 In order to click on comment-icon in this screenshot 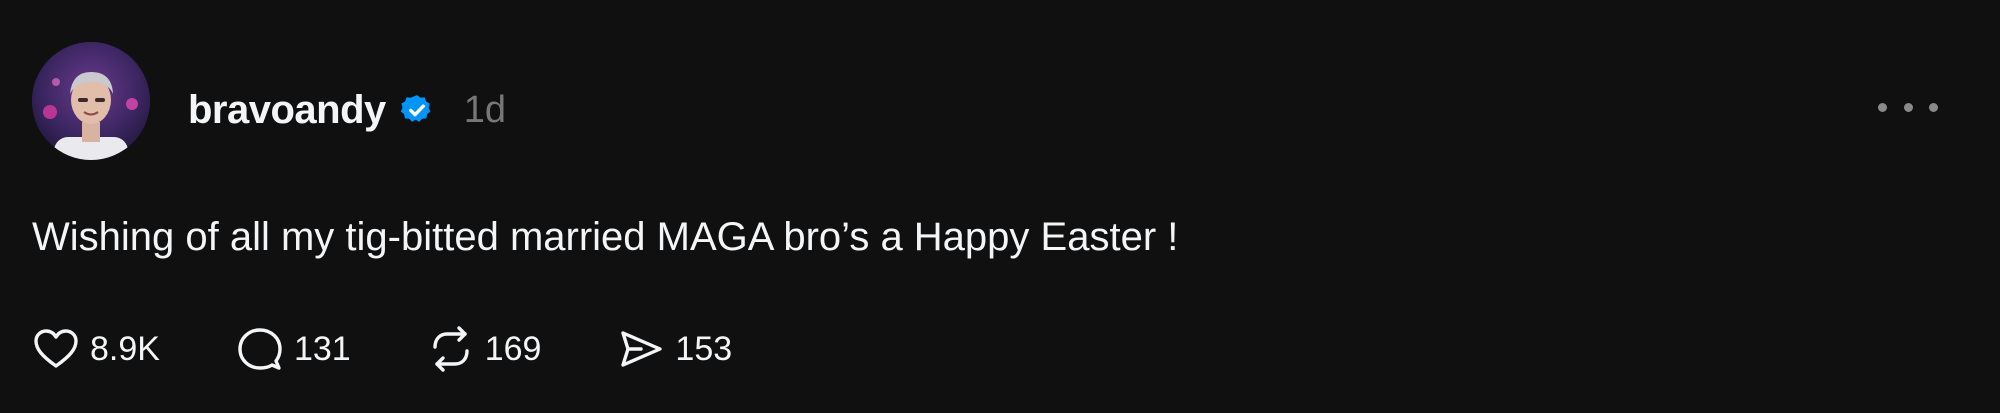, I will do `click(260, 349)`.